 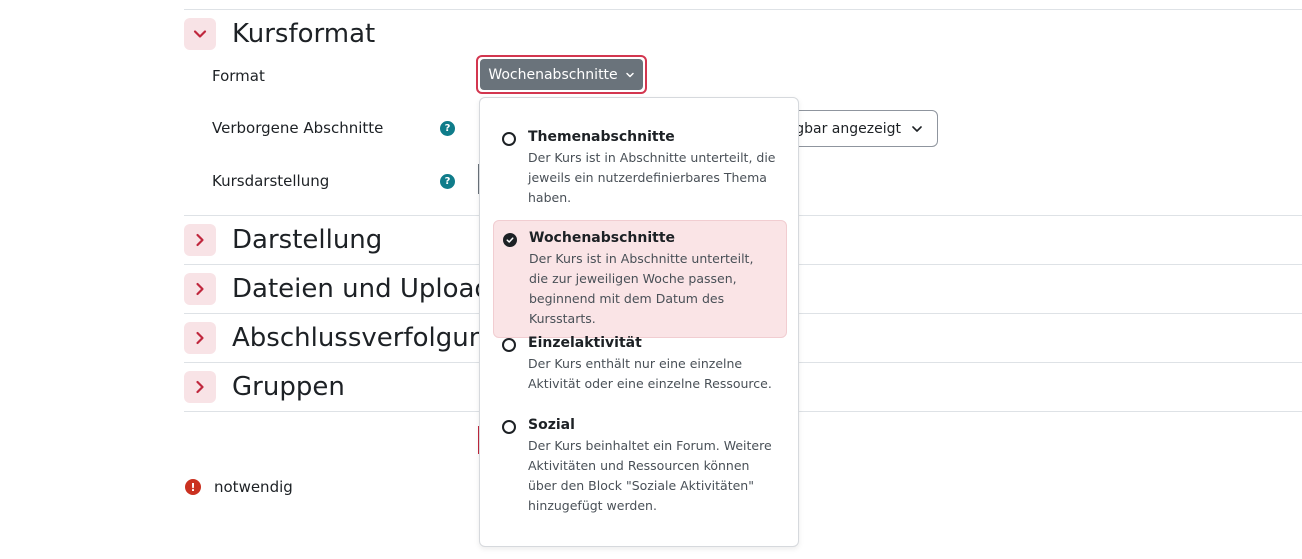 What do you see at coordinates (271, 181) in the screenshot?
I see `kursdarstellung-label: Kursdarstellung` at bounding box center [271, 181].